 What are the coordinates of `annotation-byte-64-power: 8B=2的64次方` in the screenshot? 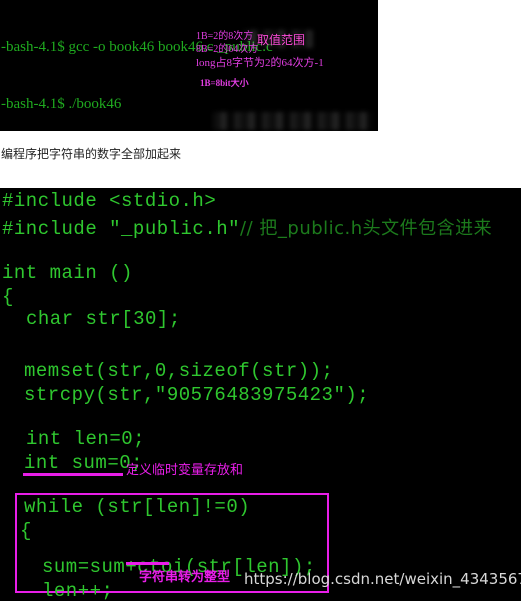 It's located at (227, 49).